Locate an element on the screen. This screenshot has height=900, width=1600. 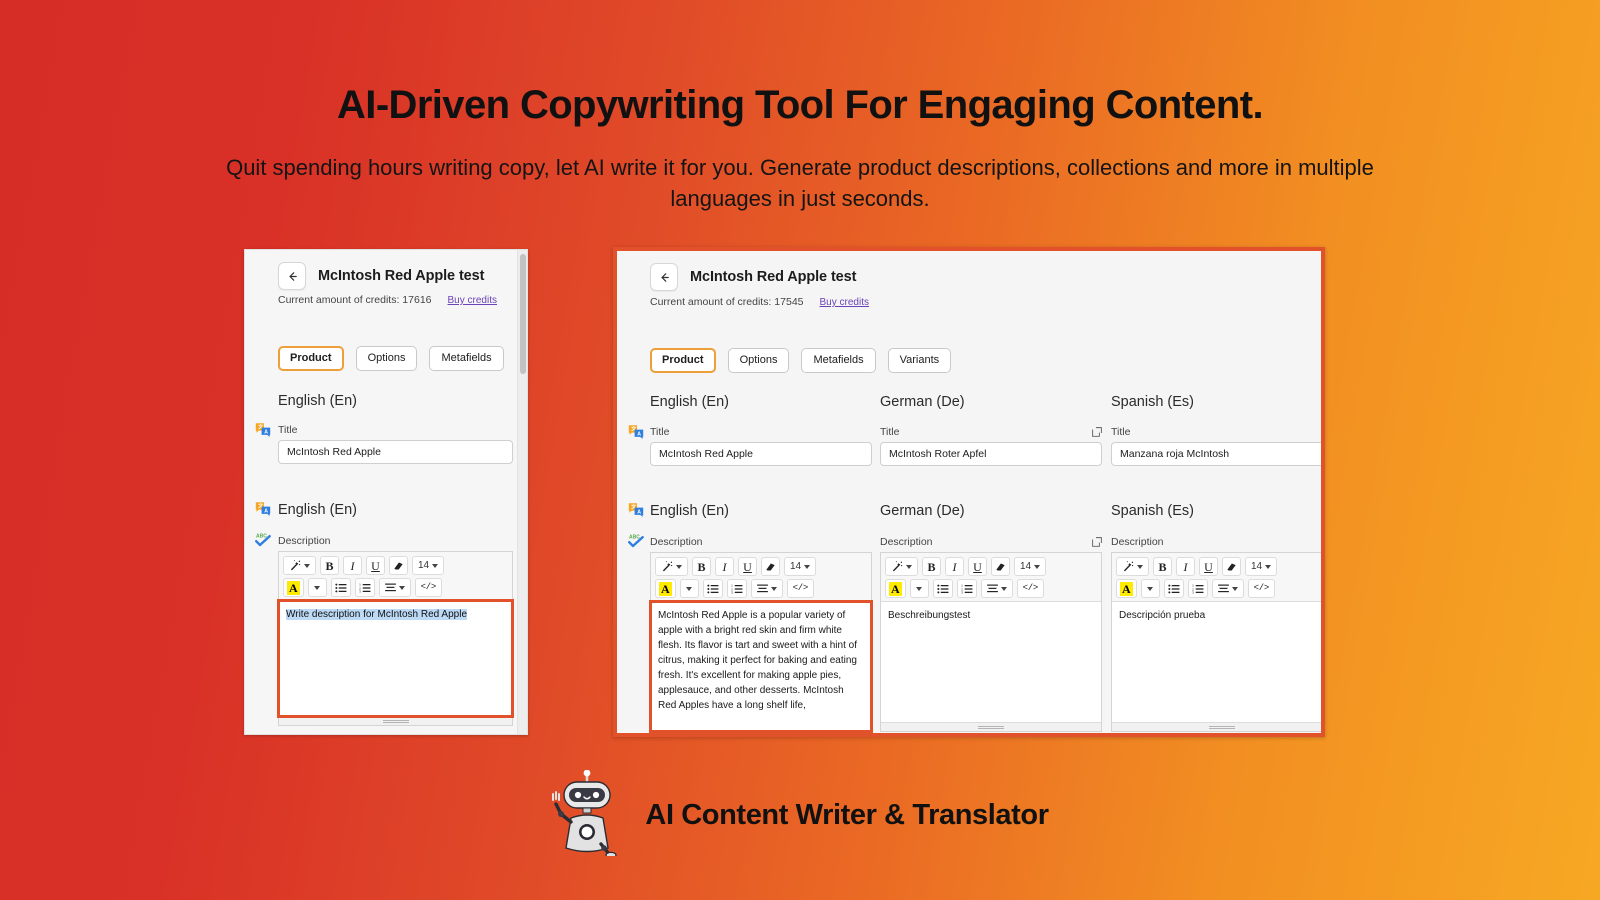
right-title-input-de: McIntosh Roter Apfel is located at coordinates (991, 454).